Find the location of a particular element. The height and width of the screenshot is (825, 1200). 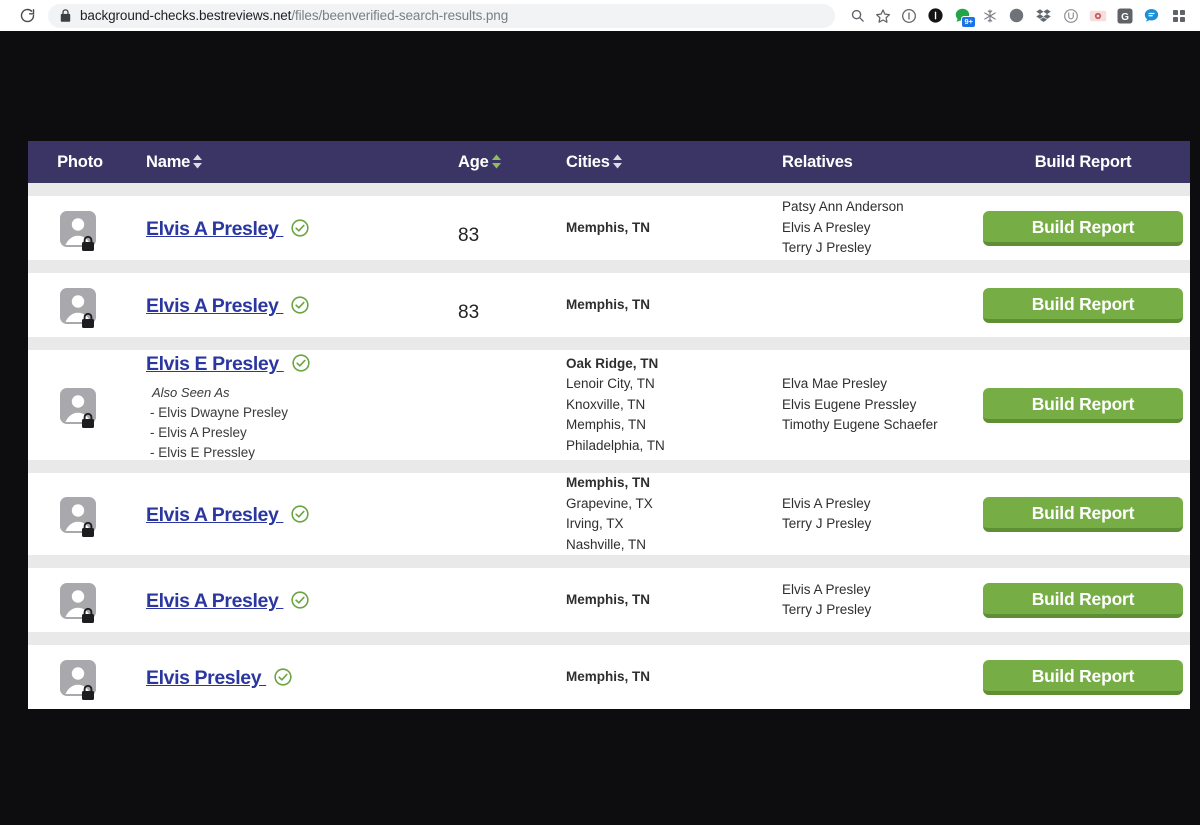

city-item: Philadelphia, TN is located at coordinates (615, 445).